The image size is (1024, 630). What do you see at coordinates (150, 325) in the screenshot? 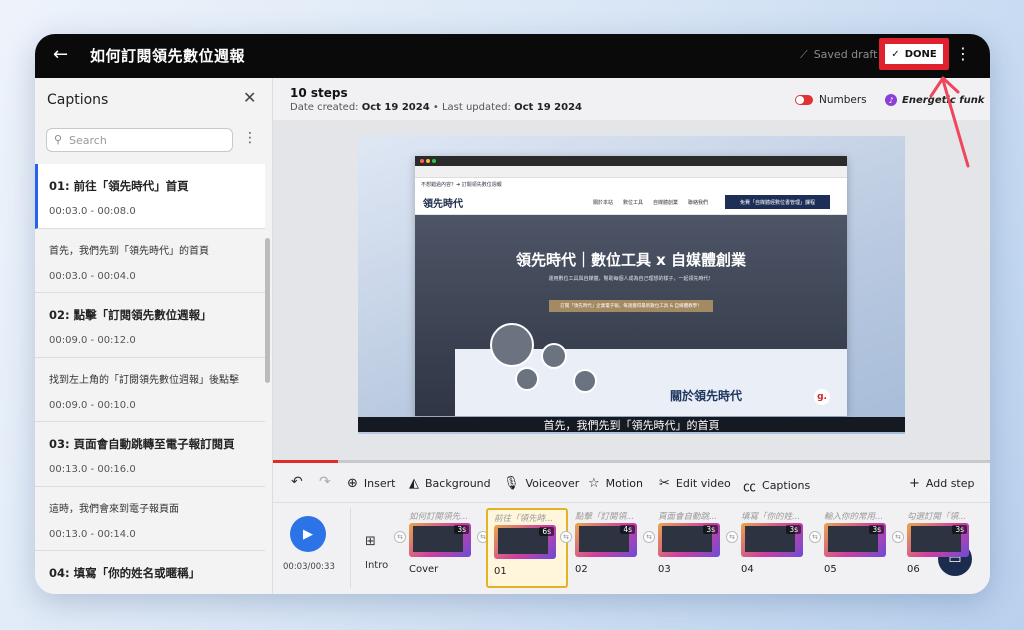
I see `caption-step-item: 02: 點擊「訂閱領先數位週報」 00:09.0 - 00:12.0` at bounding box center [150, 325].